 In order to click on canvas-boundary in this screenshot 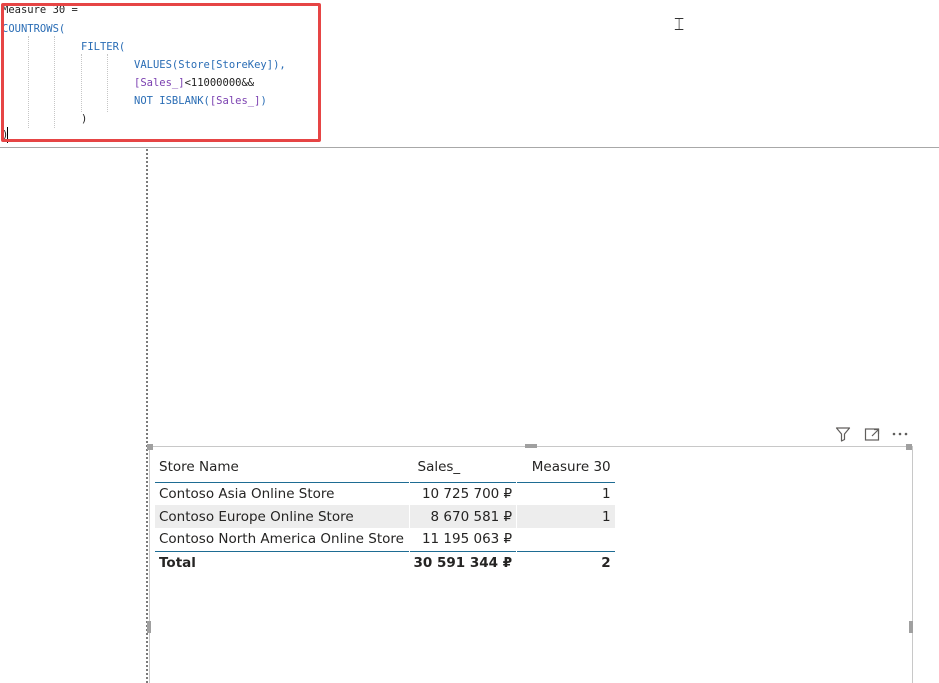, I will do `click(147, 416)`.